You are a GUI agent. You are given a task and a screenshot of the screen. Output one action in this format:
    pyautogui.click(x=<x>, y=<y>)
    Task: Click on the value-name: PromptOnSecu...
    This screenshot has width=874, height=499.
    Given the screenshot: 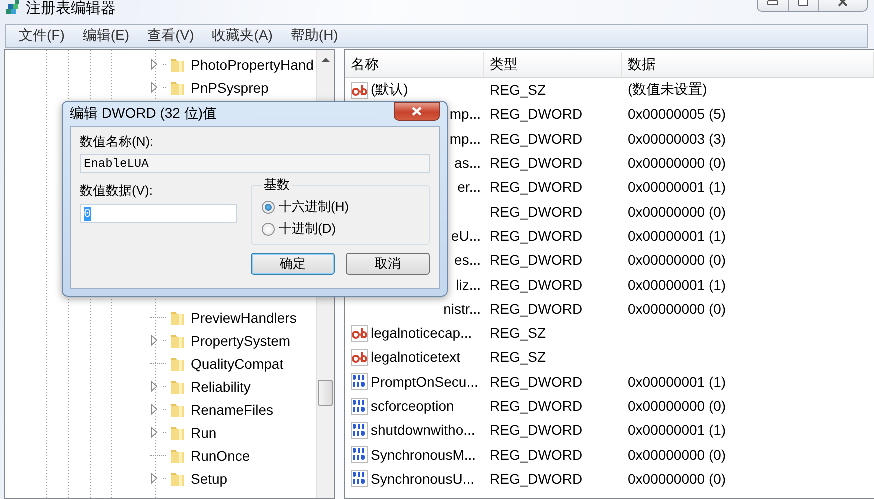 What is the action you would take?
    pyautogui.click(x=424, y=382)
    